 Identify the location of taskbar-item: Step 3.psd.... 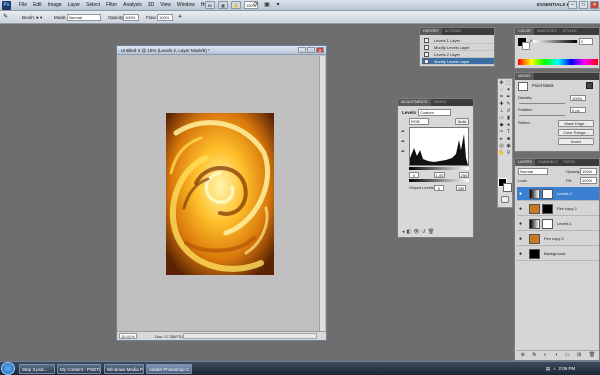
(37, 369).